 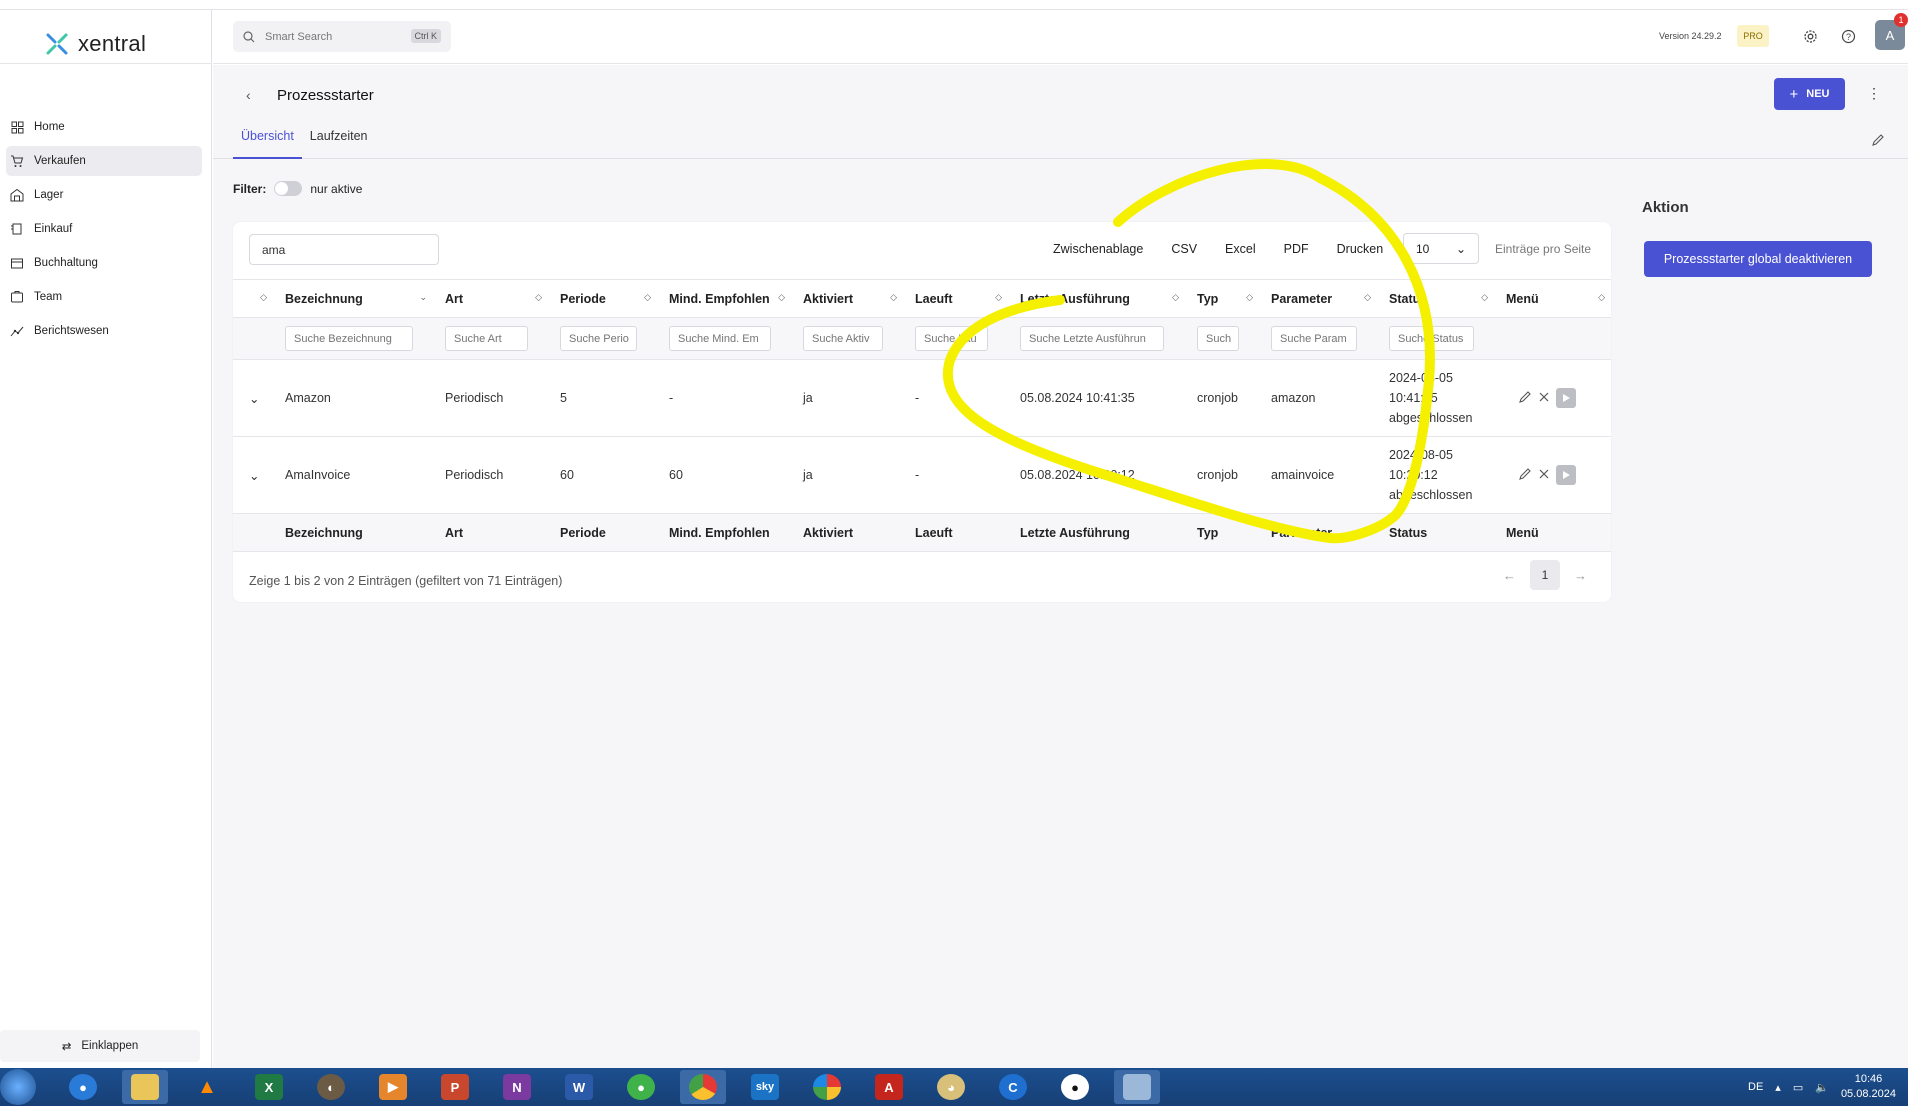 I want to click on plan-badge: PRO, so click(x=1753, y=36).